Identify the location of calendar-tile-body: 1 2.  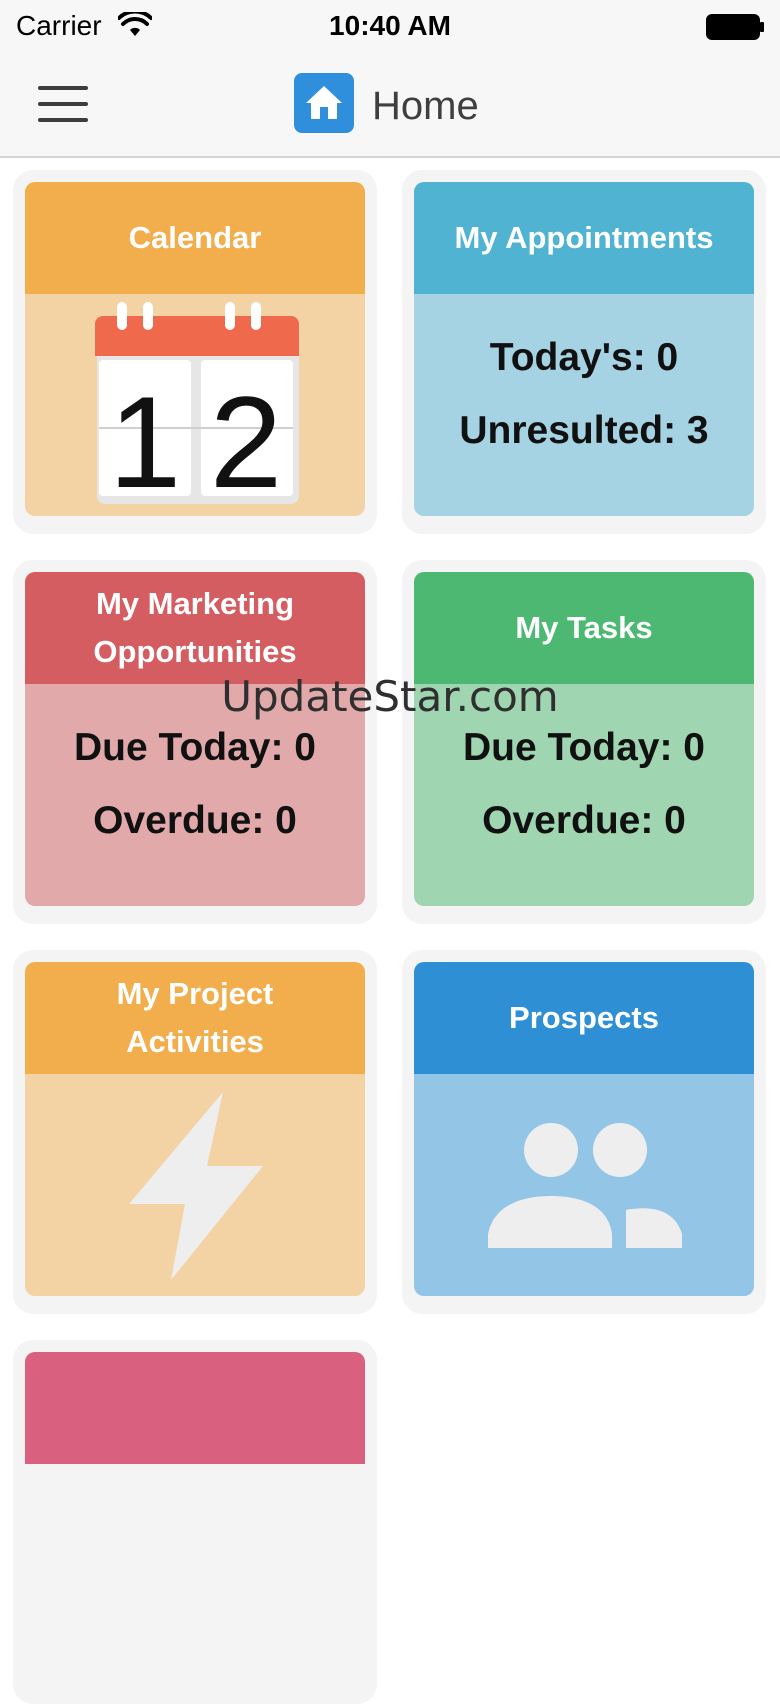
(195, 405).